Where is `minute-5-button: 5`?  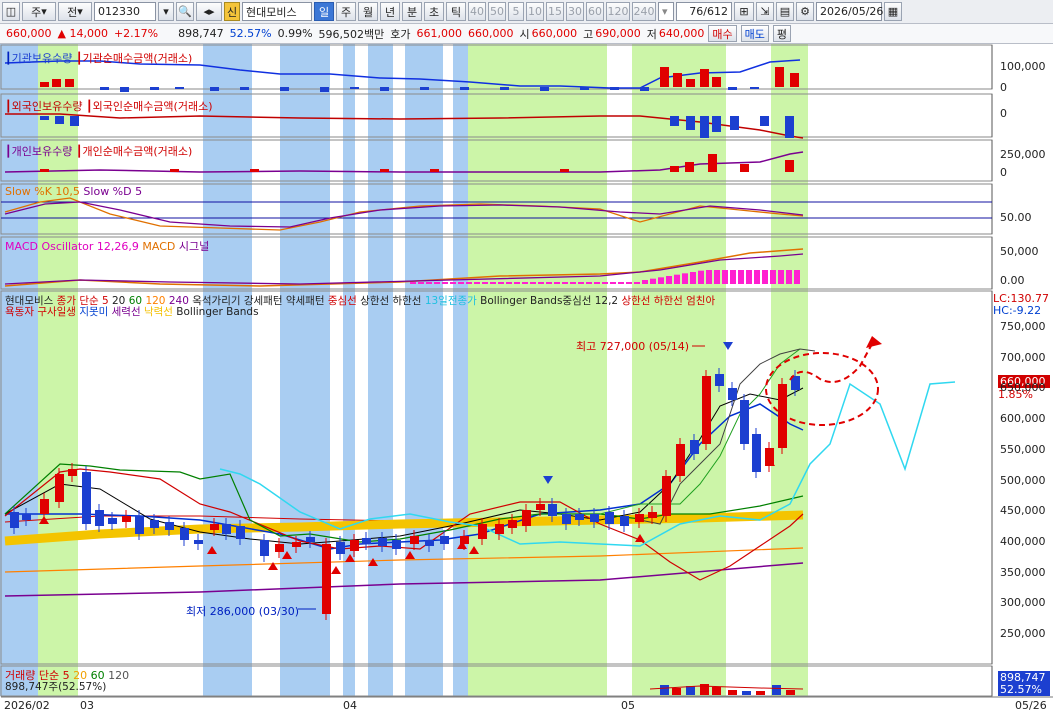 minute-5-button: 5 is located at coordinates (516, 11).